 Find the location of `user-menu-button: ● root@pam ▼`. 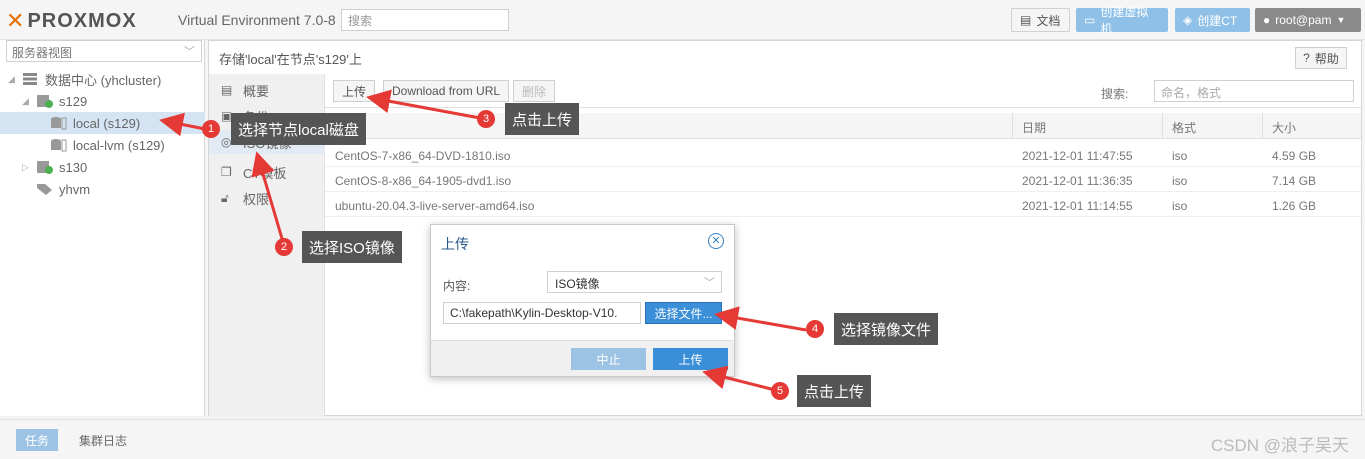

user-menu-button: ● root@pam ▼ is located at coordinates (1308, 20).